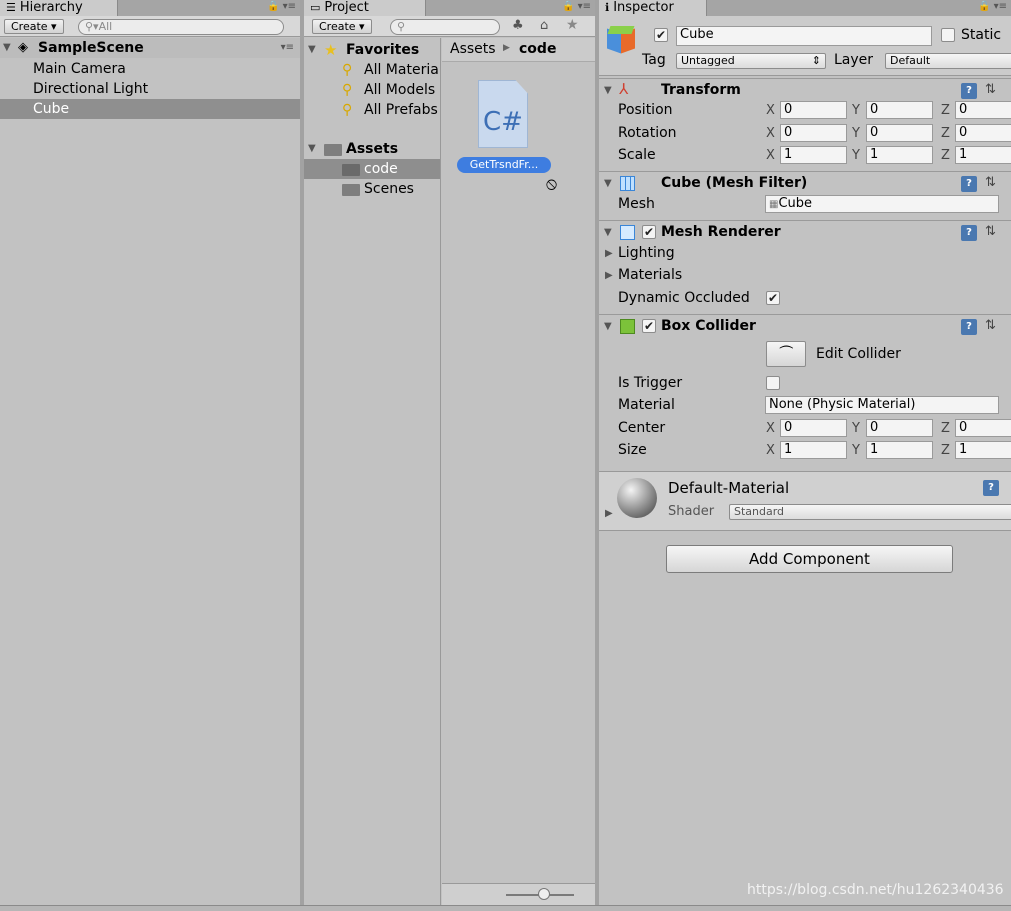  Describe the element at coordinates (646, 253) in the screenshot. I see `lighting-foldout: Lighting` at that location.